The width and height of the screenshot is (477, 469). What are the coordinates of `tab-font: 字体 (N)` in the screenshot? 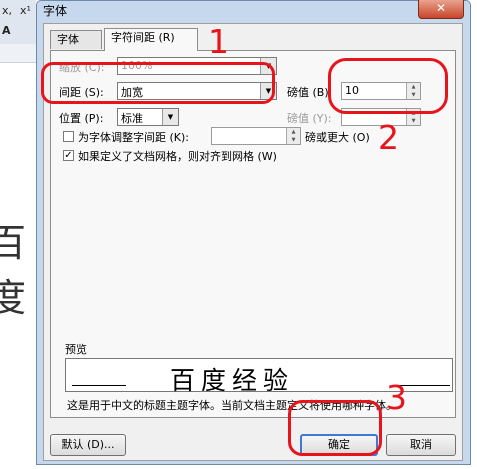 It's located at (76, 47).